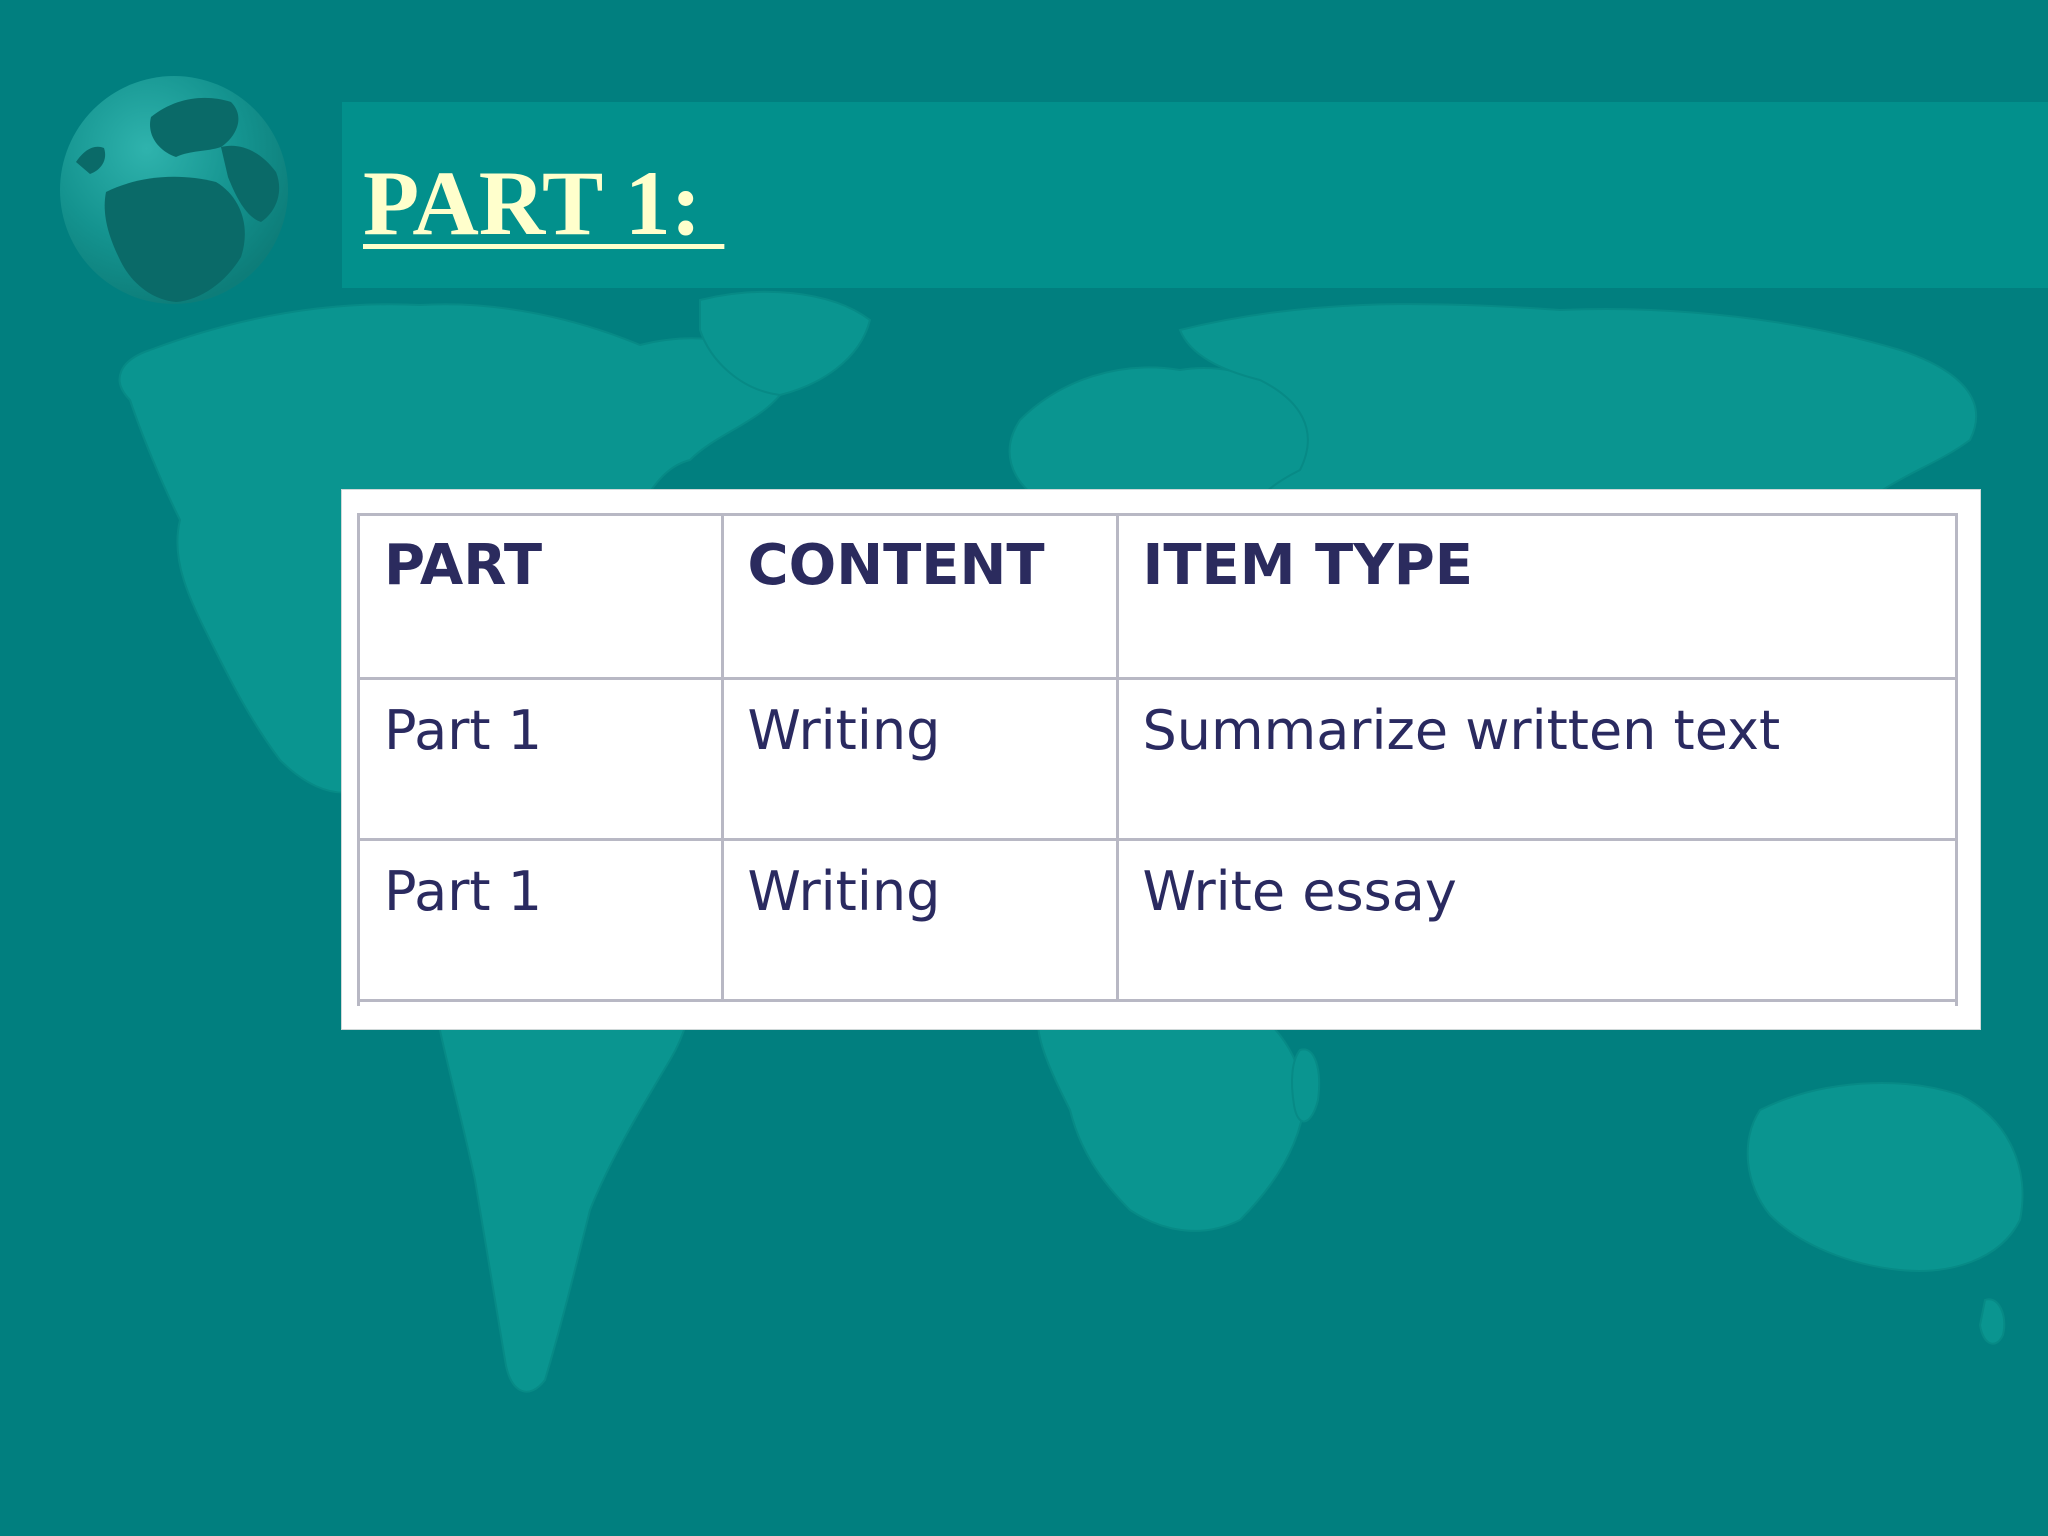 The image size is (2048, 1536). I want to click on globe-icon, so click(174, 190).